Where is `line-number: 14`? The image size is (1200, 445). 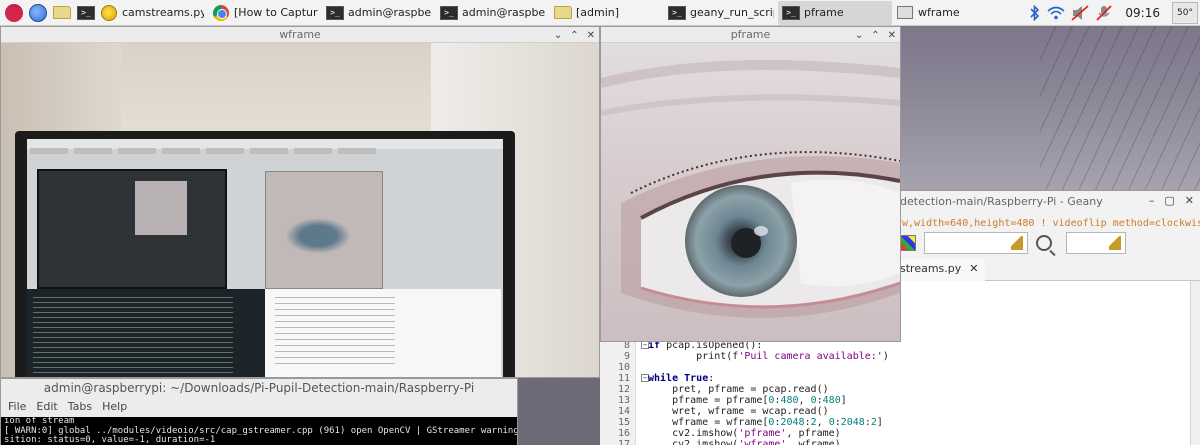
line-number: 14 is located at coordinates (623, 411).